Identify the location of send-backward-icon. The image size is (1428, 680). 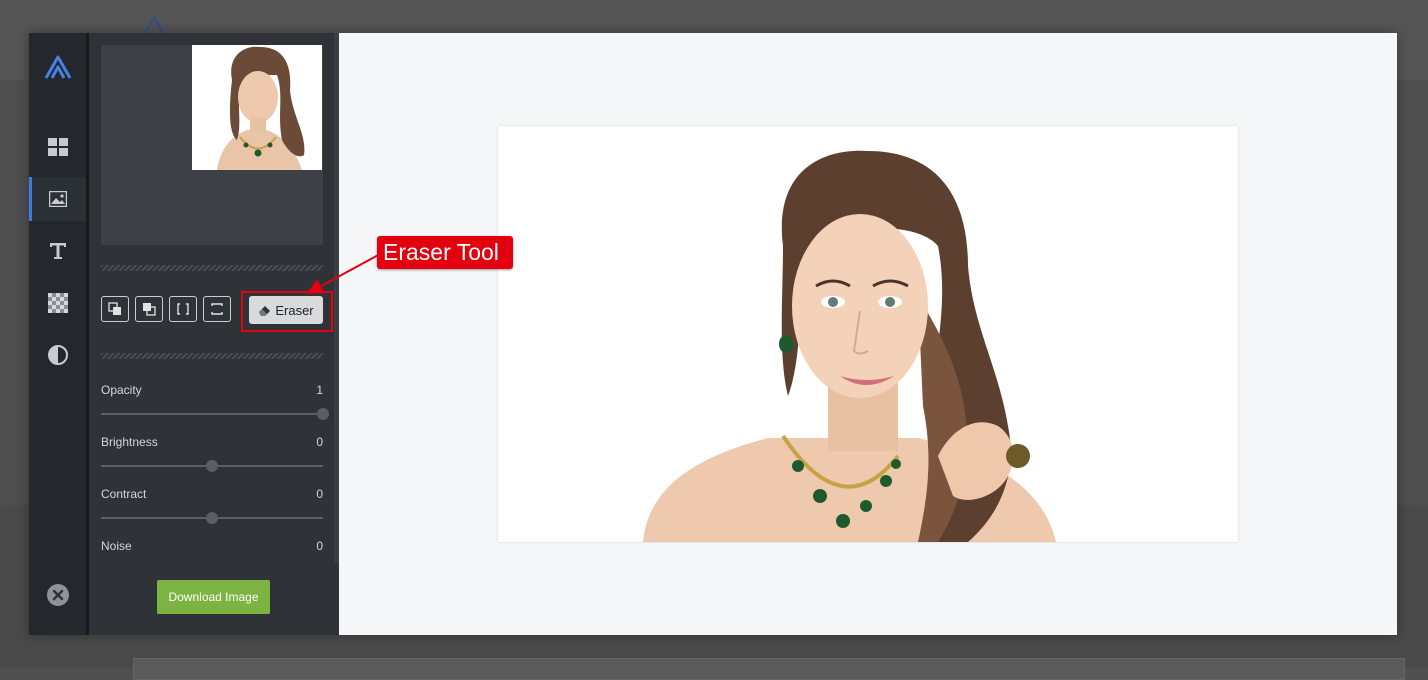
(149, 309).